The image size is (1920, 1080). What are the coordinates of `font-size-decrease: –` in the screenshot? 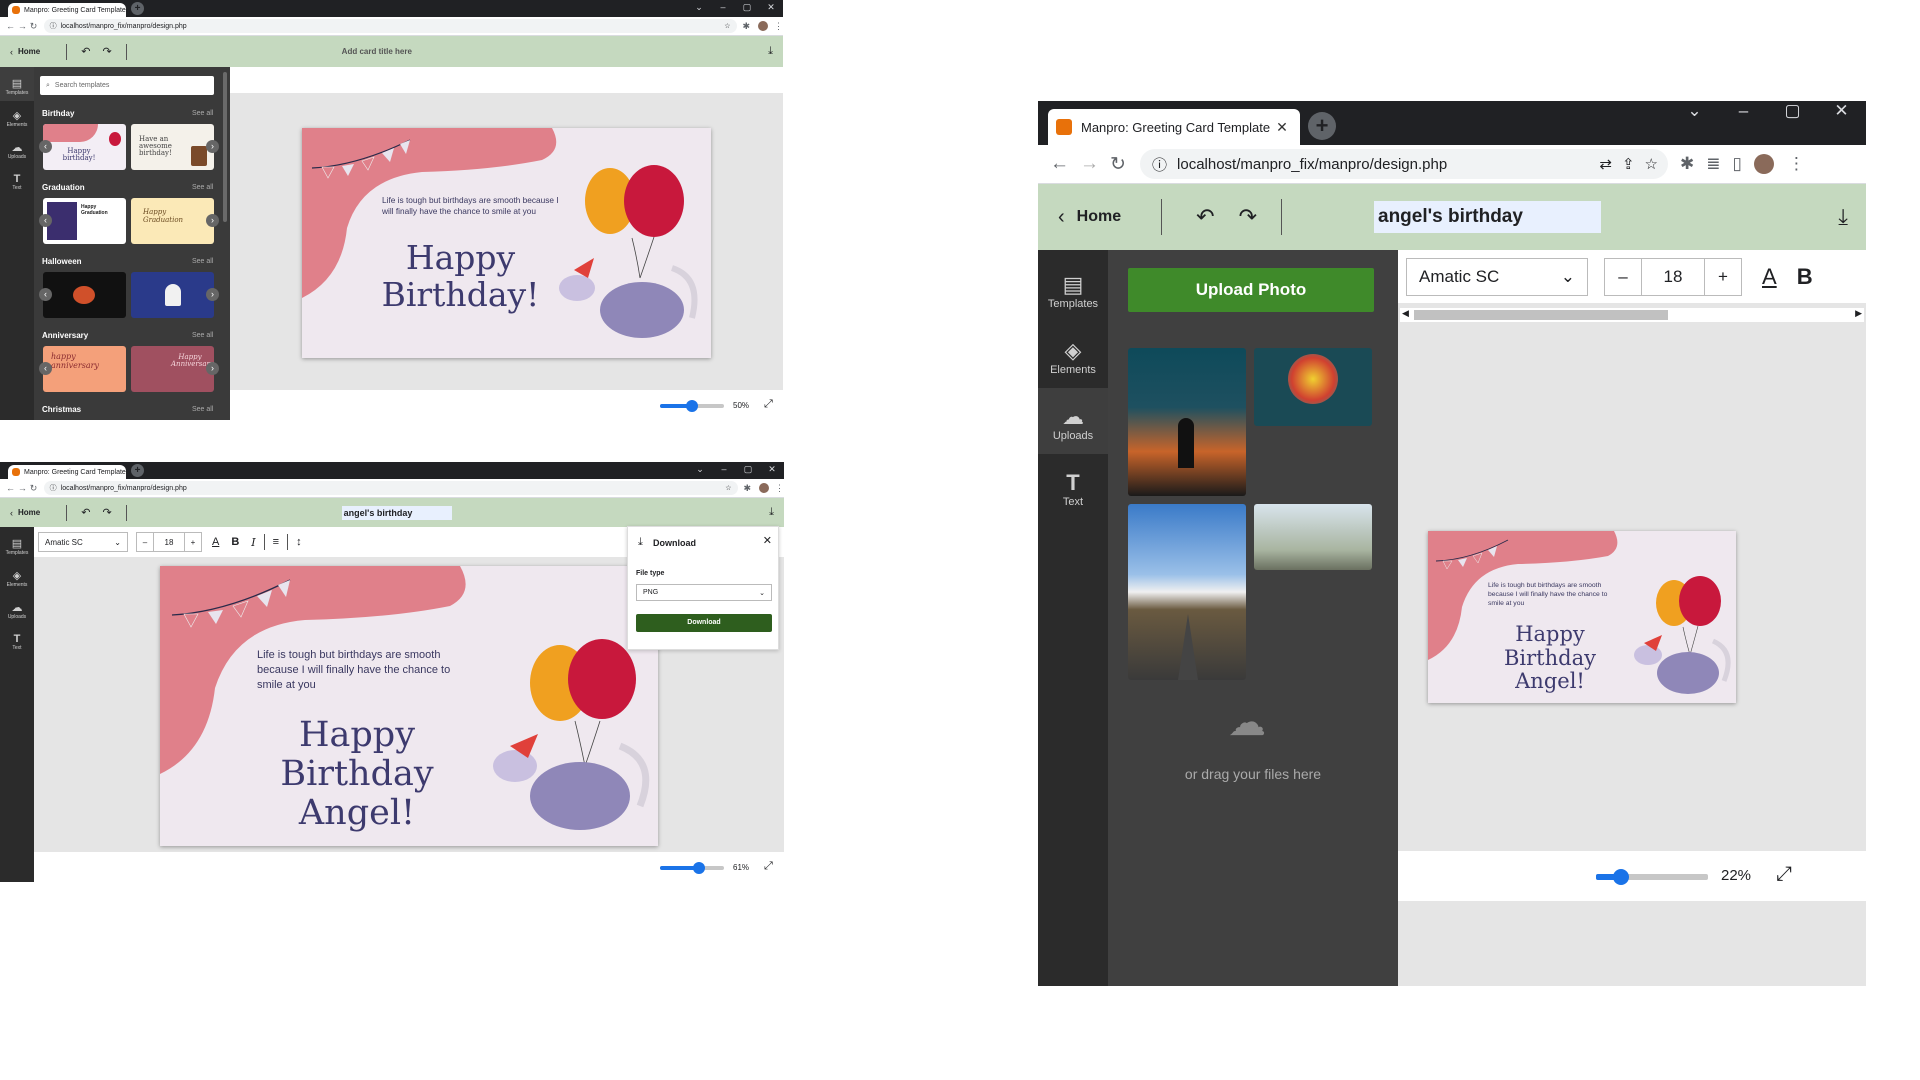 It's located at (1623, 276).